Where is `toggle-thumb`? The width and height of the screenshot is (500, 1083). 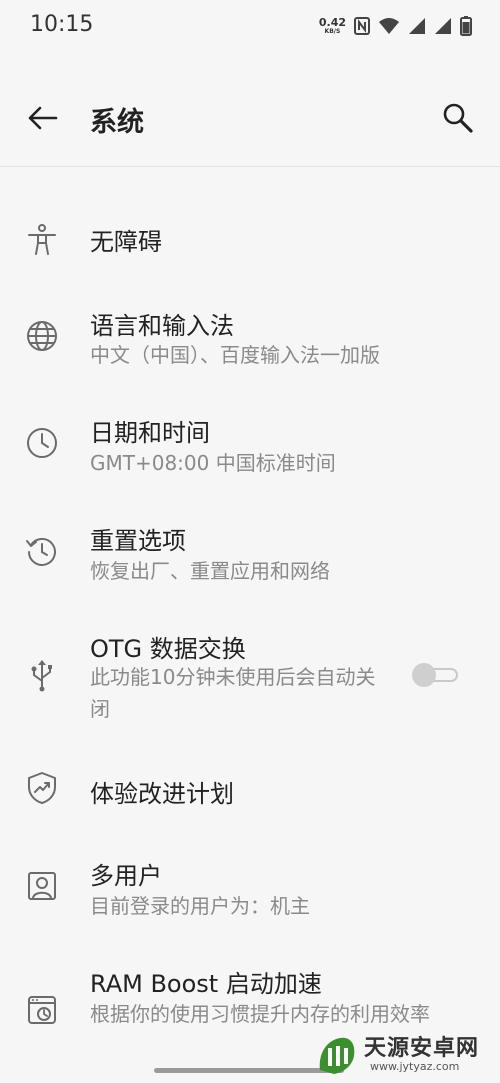
toggle-thumb is located at coordinates (424, 675).